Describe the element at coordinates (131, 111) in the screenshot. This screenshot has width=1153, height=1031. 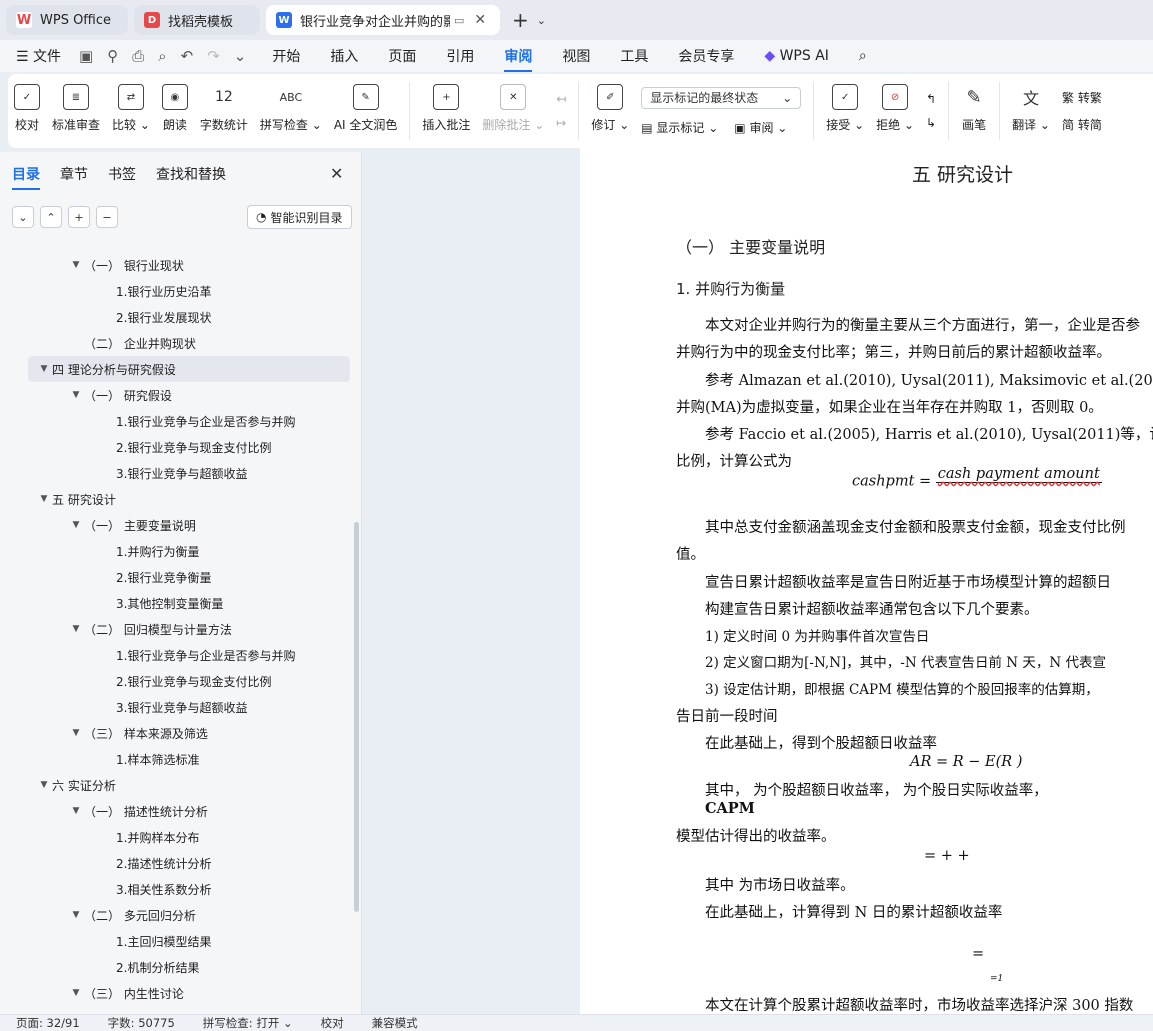
I see `compare-button: ⇄ 比较 ⌄` at that location.